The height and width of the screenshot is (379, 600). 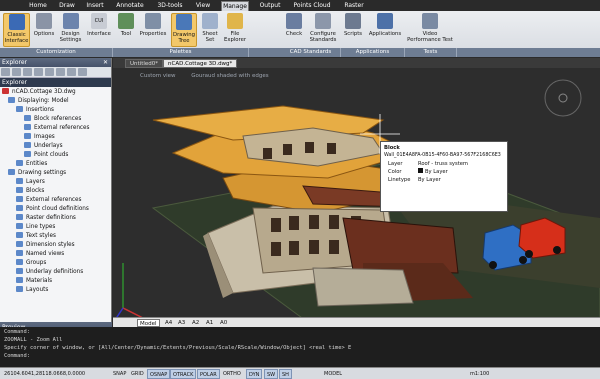 What do you see at coordinates (38, 101) in the screenshot?
I see `tree-item: Displaying: Model` at bounding box center [38, 101].